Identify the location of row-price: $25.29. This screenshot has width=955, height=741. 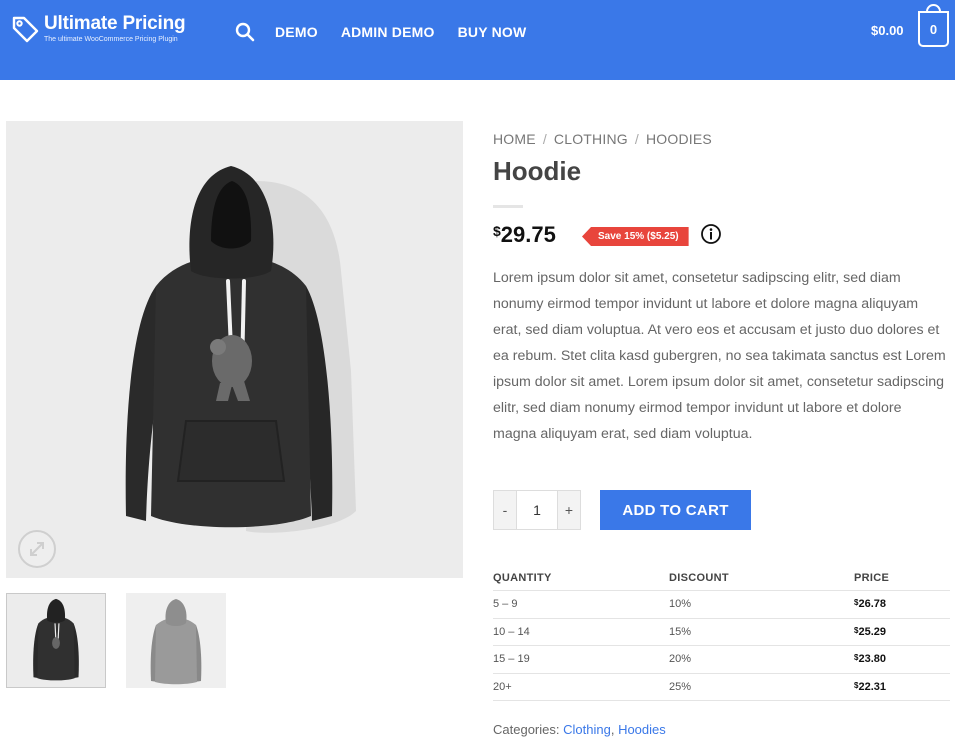
(870, 632).